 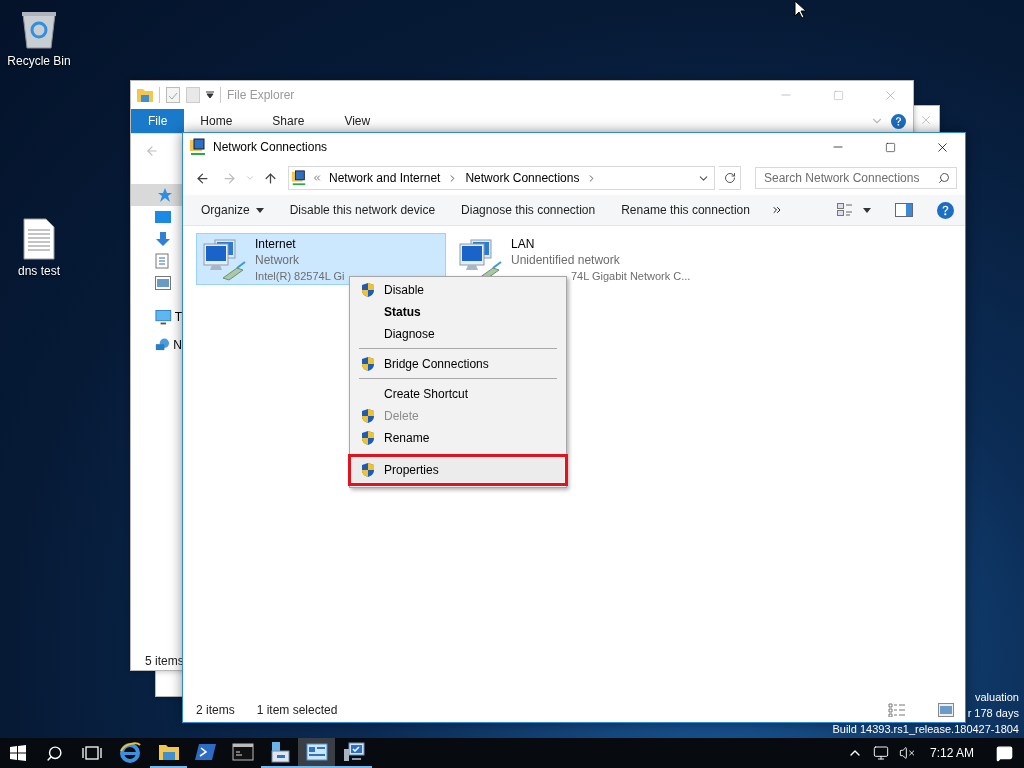 What do you see at coordinates (317, 178) in the screenshot?
I see `overflow-chevron-icon` at bounding box center [317, 178].